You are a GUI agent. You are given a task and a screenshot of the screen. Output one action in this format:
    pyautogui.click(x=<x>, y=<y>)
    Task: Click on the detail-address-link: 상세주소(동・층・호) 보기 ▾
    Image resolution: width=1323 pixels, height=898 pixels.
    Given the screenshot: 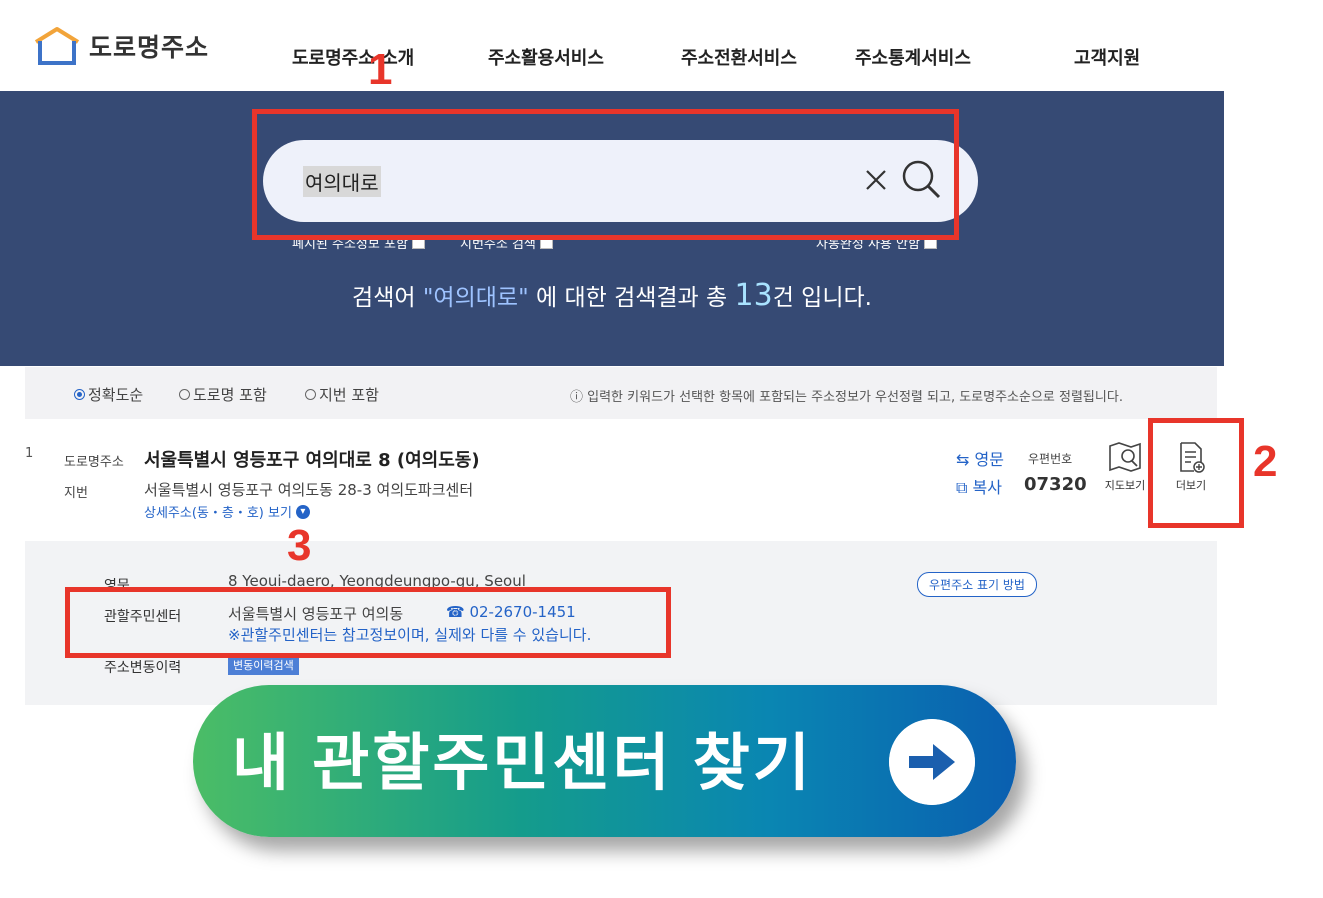 What is the action you would take?
    pyautogui.click(x=227, y=511)
    